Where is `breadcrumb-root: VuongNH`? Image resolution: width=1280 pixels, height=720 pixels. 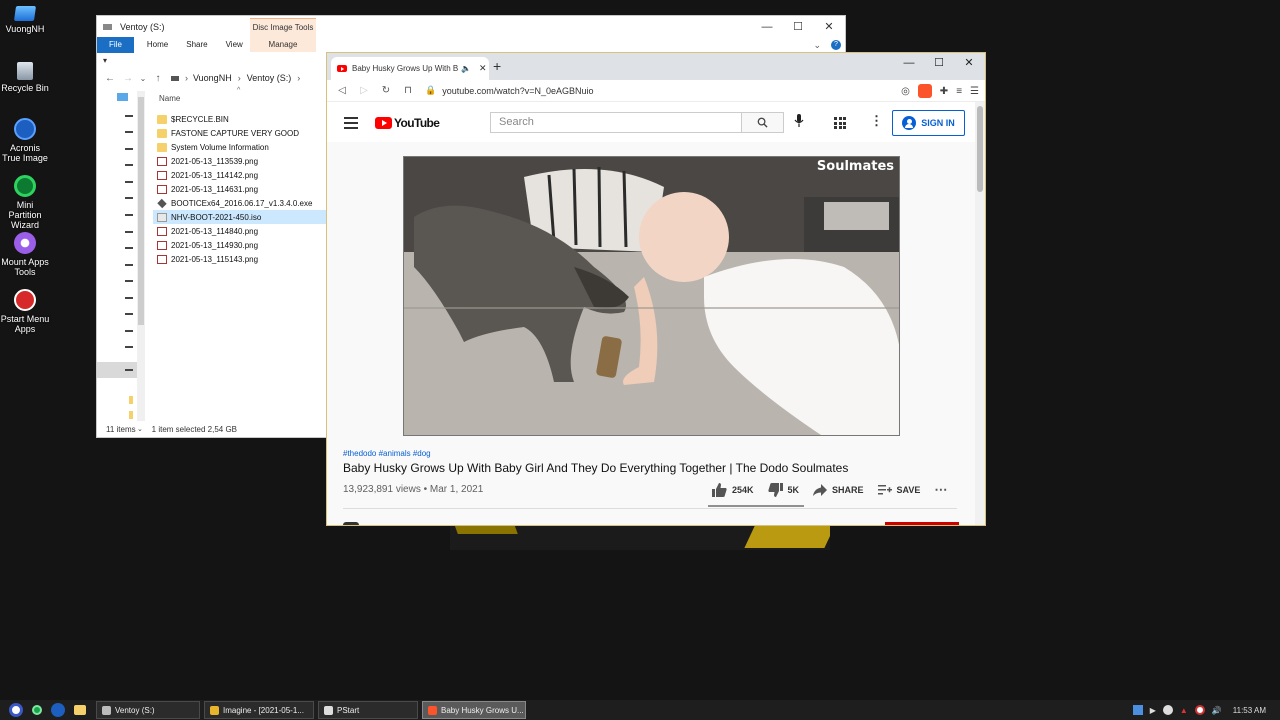
breadcrumb-root: VuongNH is located at coordinates (212, 78).